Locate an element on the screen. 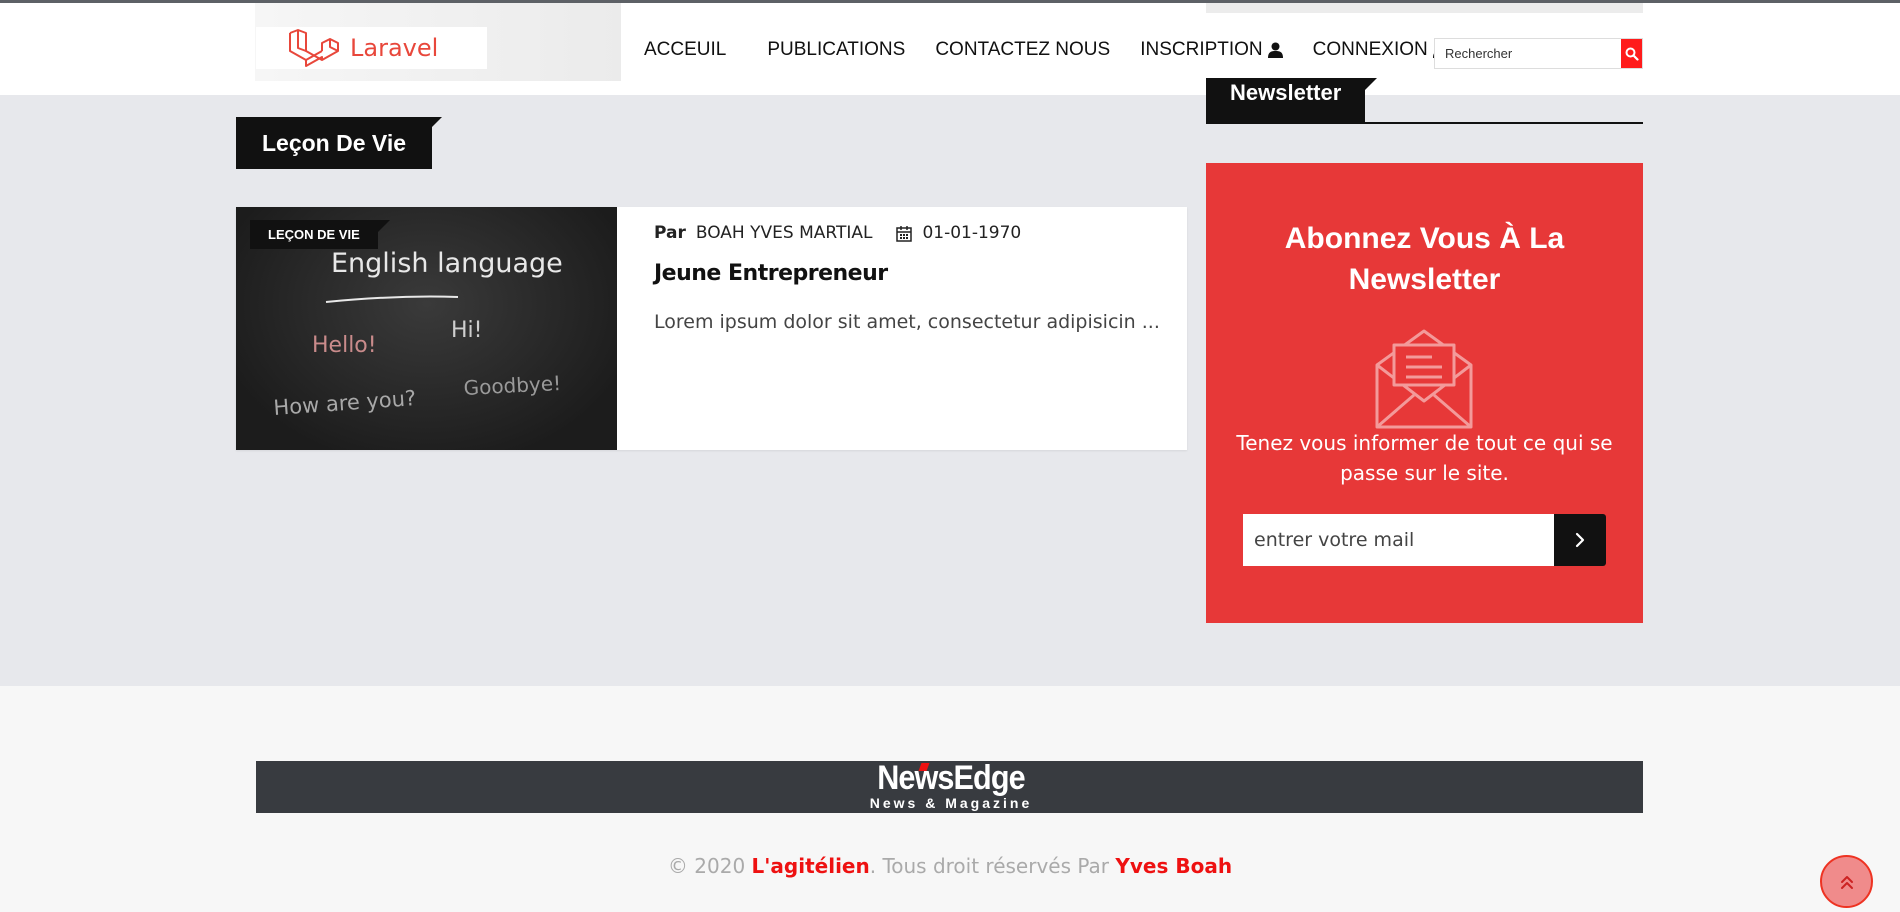 The image size is (1900, 912). search-button is located at coordinates (1631, 53).